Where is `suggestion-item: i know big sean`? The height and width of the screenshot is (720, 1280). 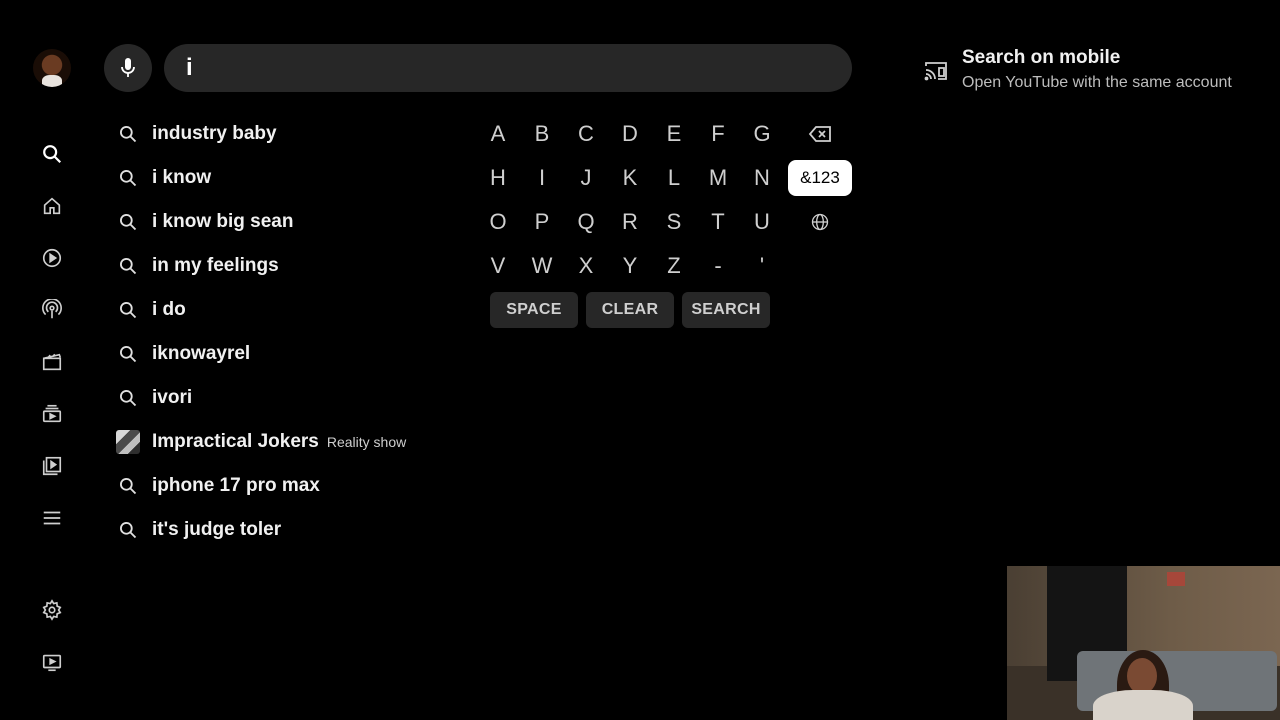 suggestion-item: i know big sean is located at coordinates (296, 222).